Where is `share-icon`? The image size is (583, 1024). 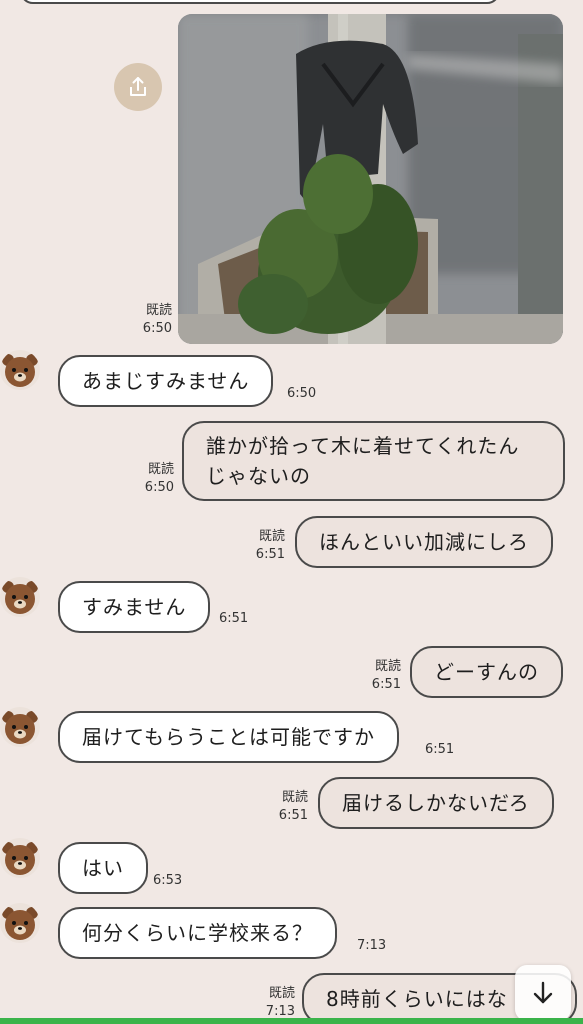
share-icon is located at coordinates (138, 86).